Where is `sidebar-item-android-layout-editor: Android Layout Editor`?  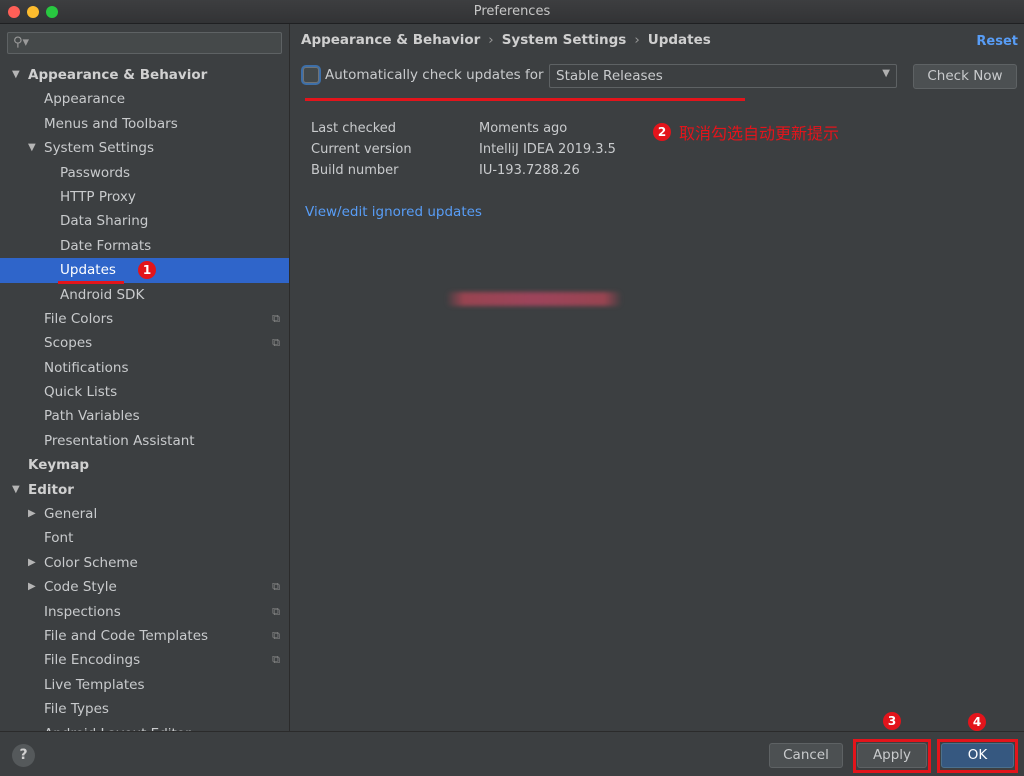 sidebar-item-android-layout-editor: Android Layout Editor is located at coordinates (144, 726).